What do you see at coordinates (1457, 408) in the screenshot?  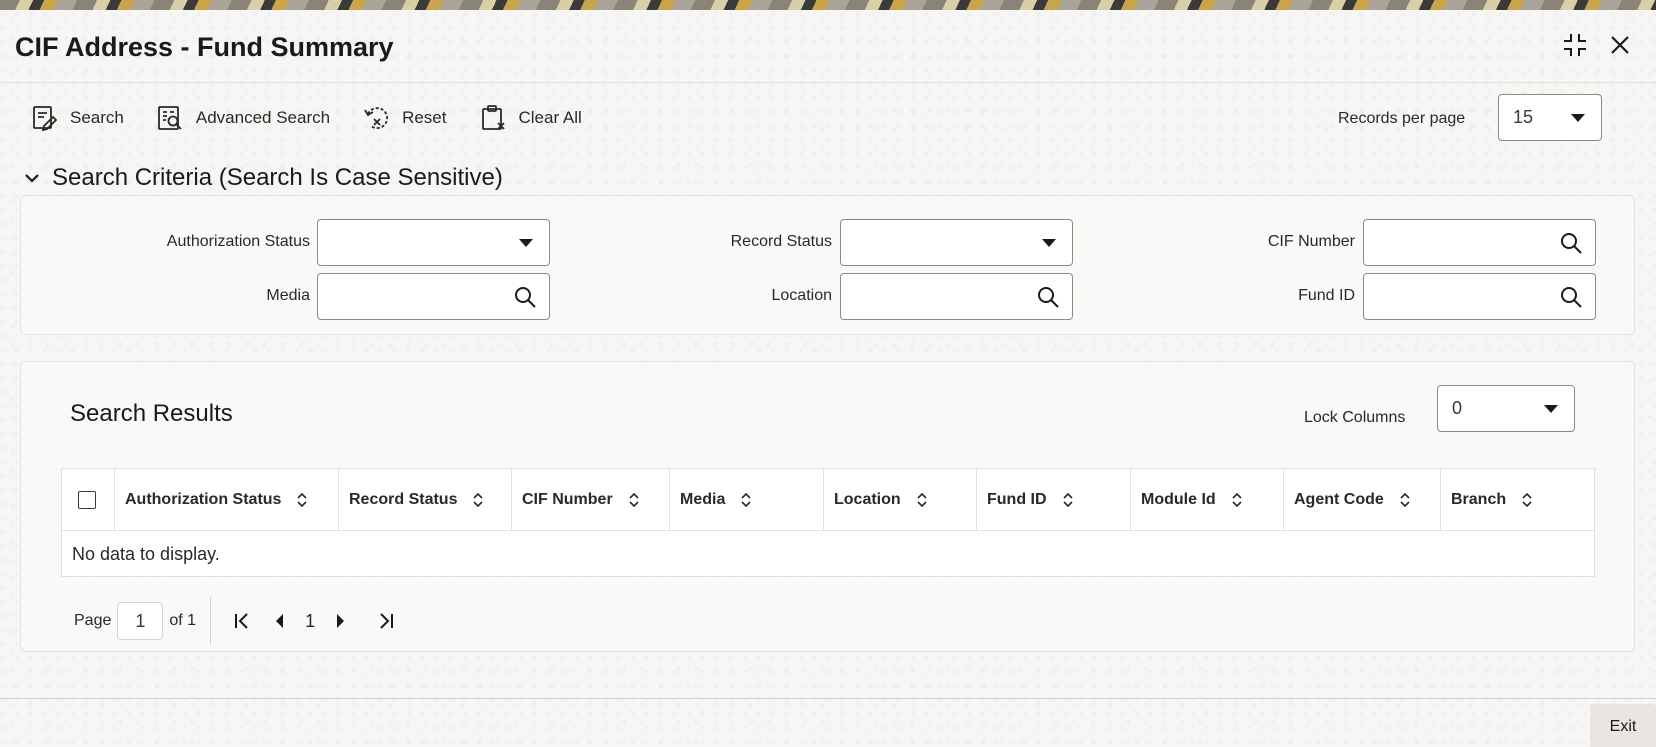 I see `lock-columns-value: 0` at bounding box center [1457, 408].